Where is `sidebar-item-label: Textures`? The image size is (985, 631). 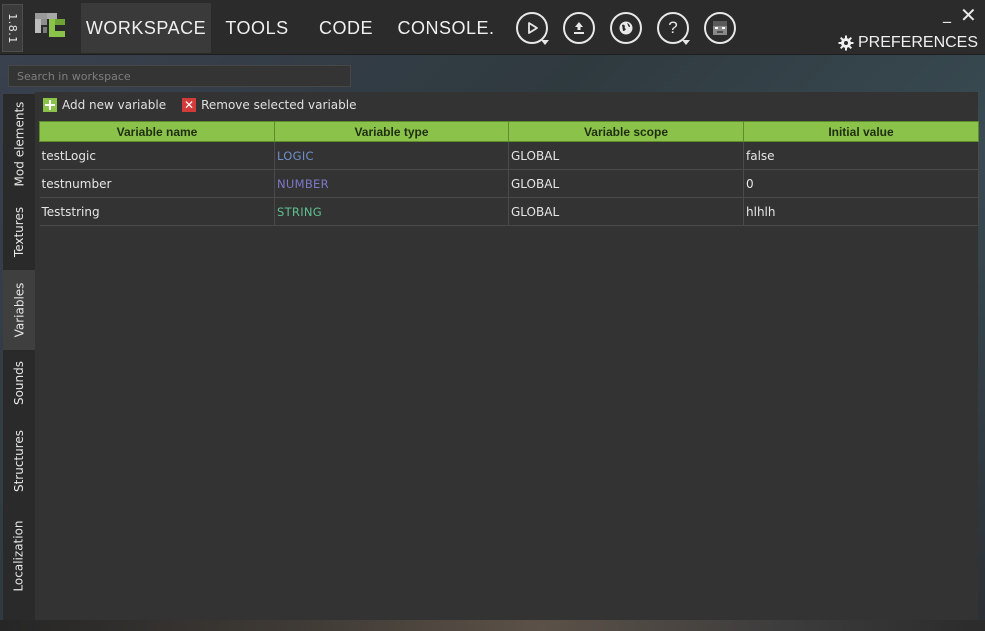
sidebar-item-label: Textures is located at coordinates (19, 232).